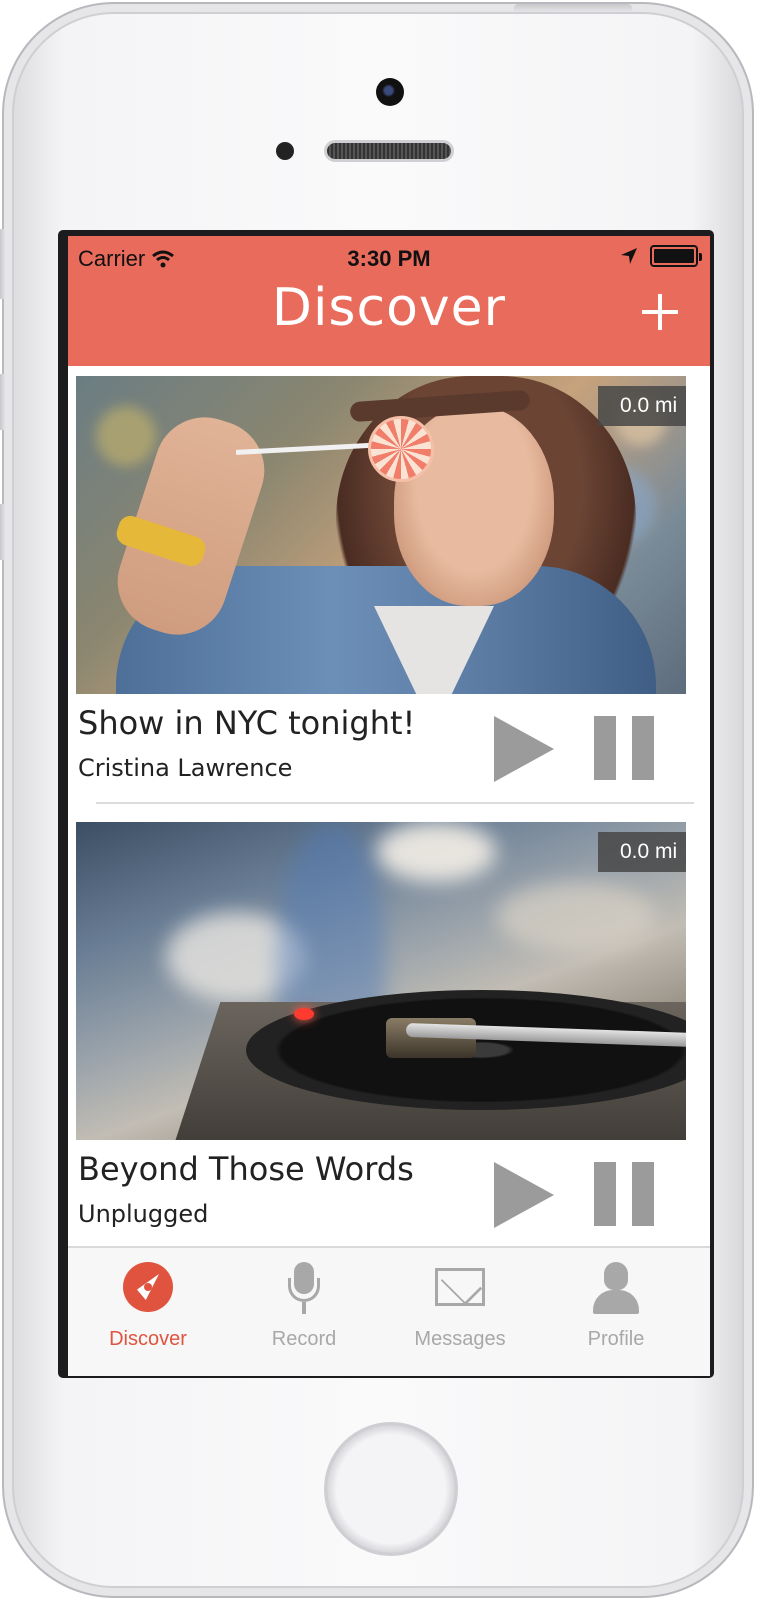  What do you see at coordinates (247, 723) in the screenshot?
I see `track-title: Show in NYC tonight!` at bounding box center [247, 723].